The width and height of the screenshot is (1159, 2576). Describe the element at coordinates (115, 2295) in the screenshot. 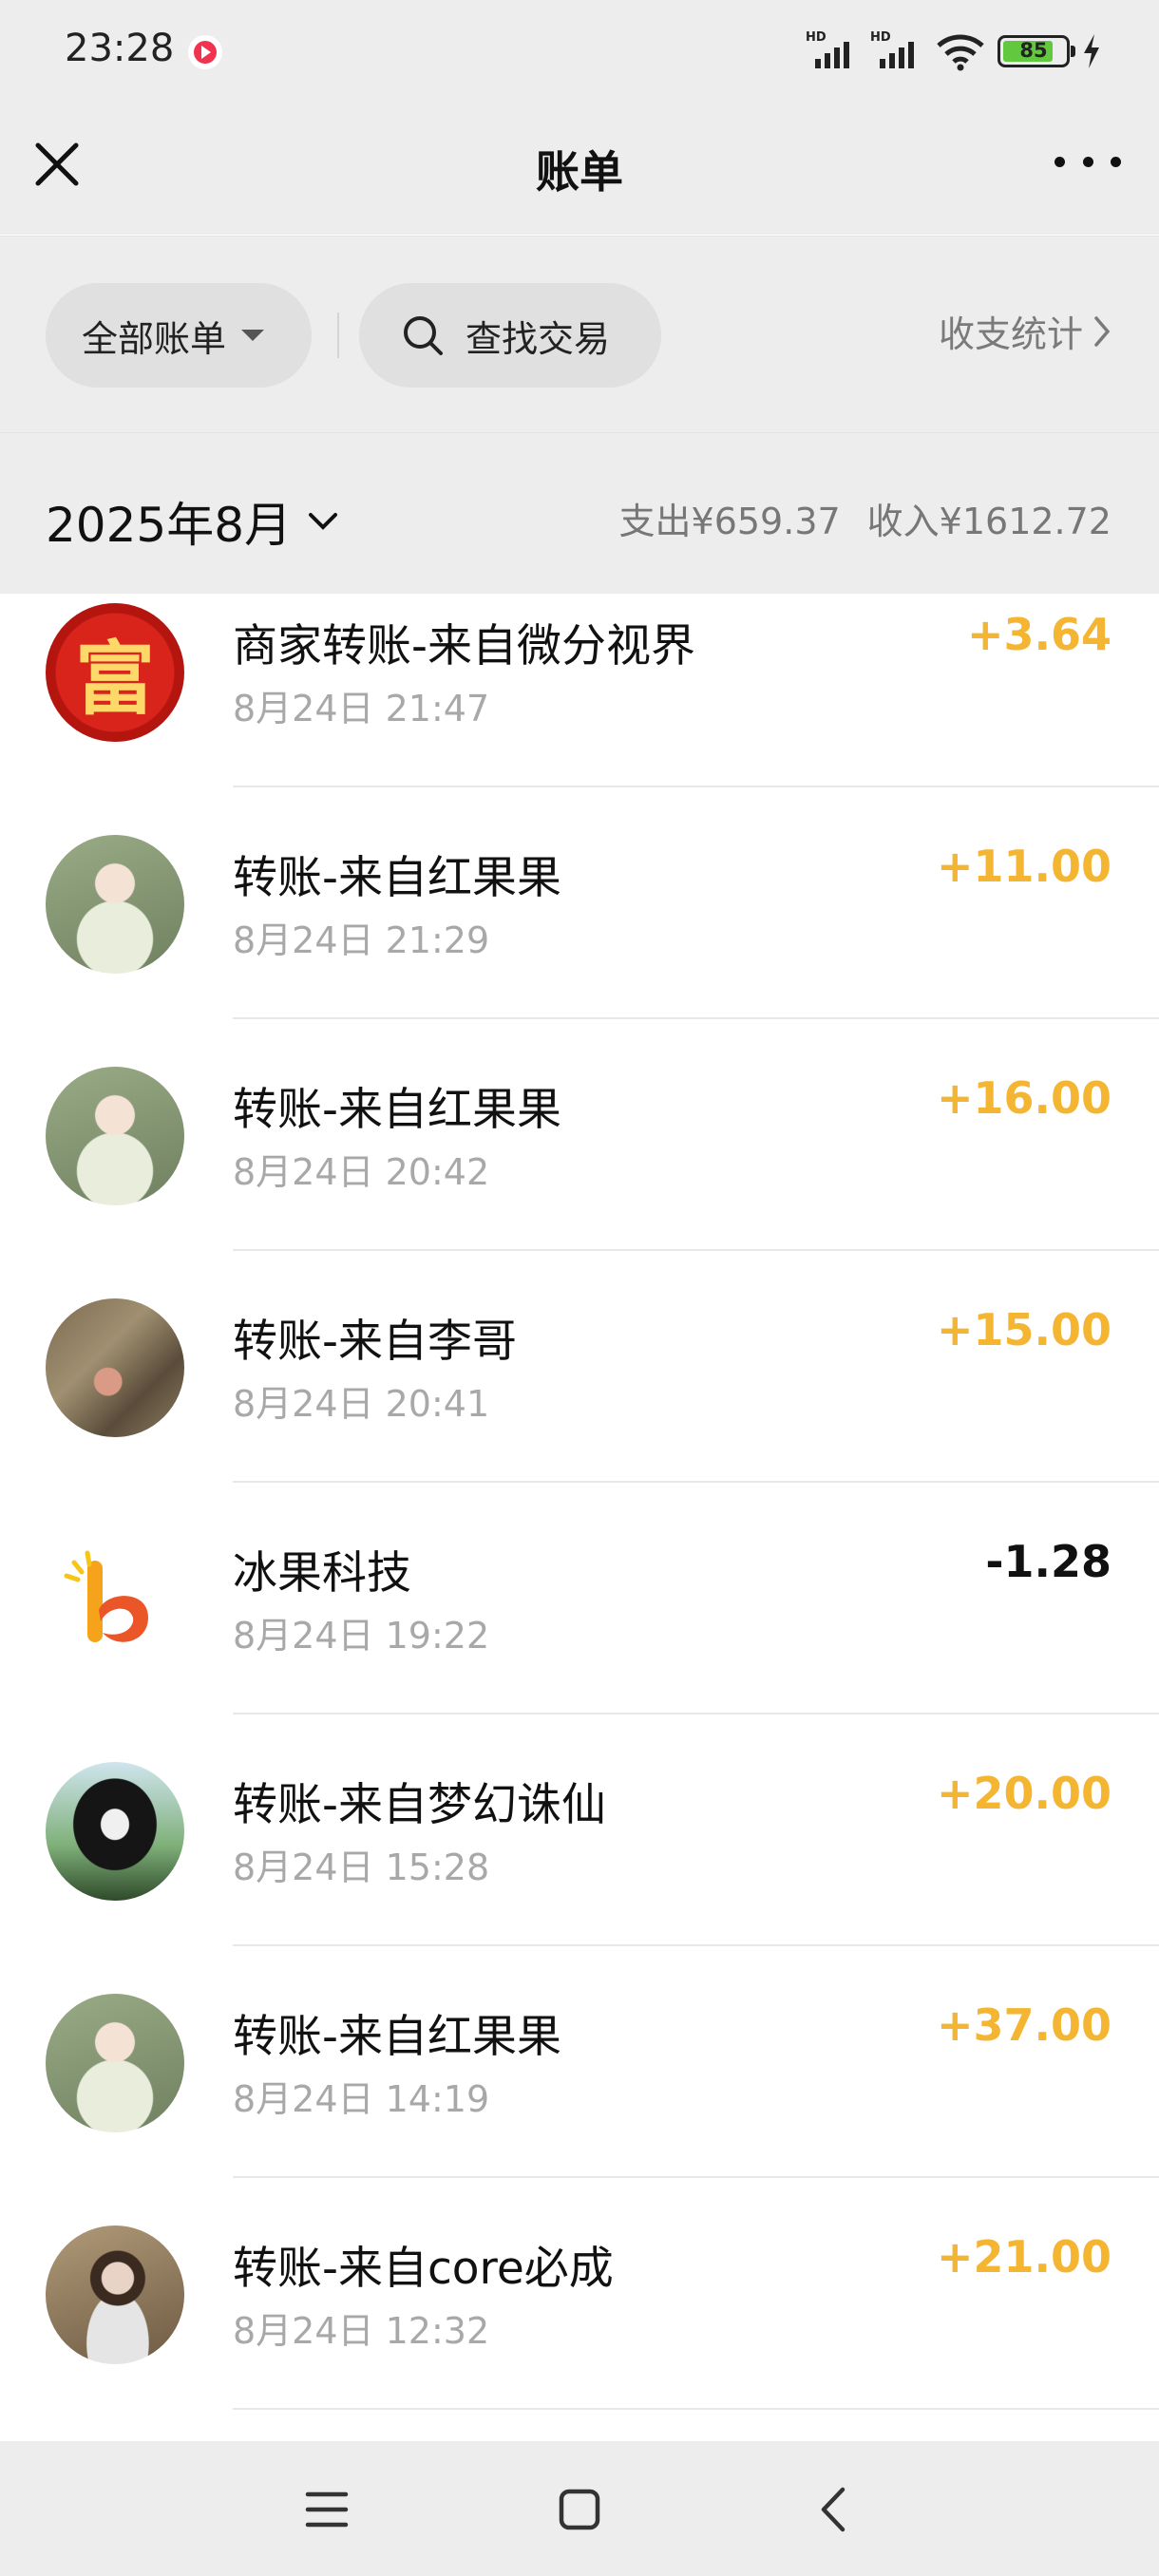

I see `photo-avatar` at that location.